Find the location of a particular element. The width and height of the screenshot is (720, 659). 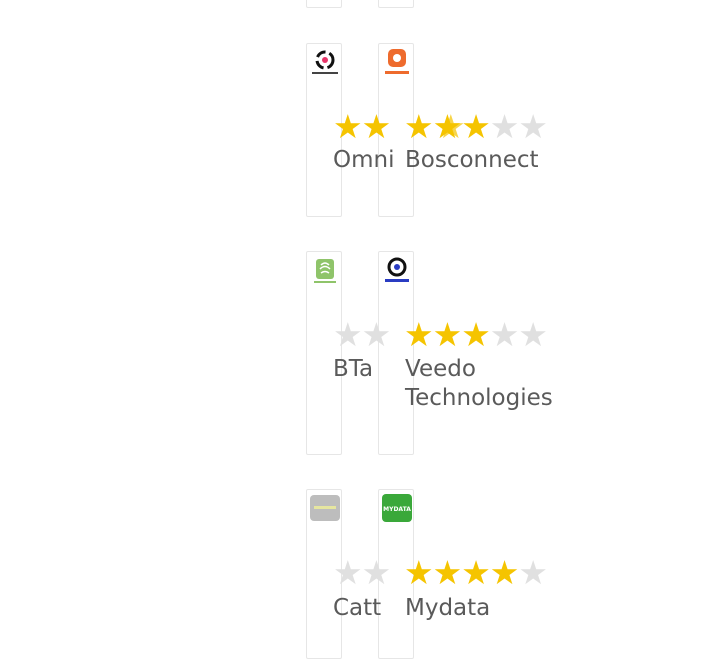

rating-stars: ★ is located at coordinates (451, 126).